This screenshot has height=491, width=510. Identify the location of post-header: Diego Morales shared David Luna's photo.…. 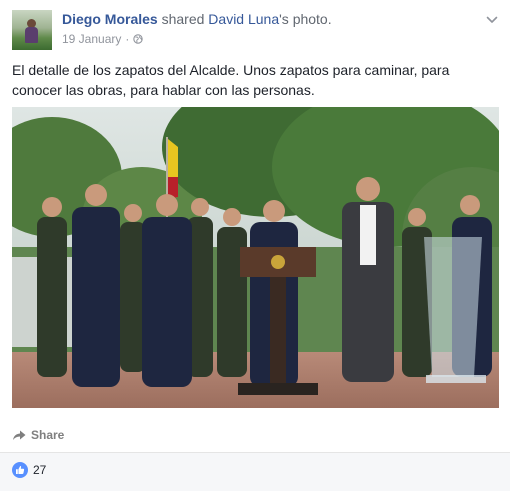
(255, 30).